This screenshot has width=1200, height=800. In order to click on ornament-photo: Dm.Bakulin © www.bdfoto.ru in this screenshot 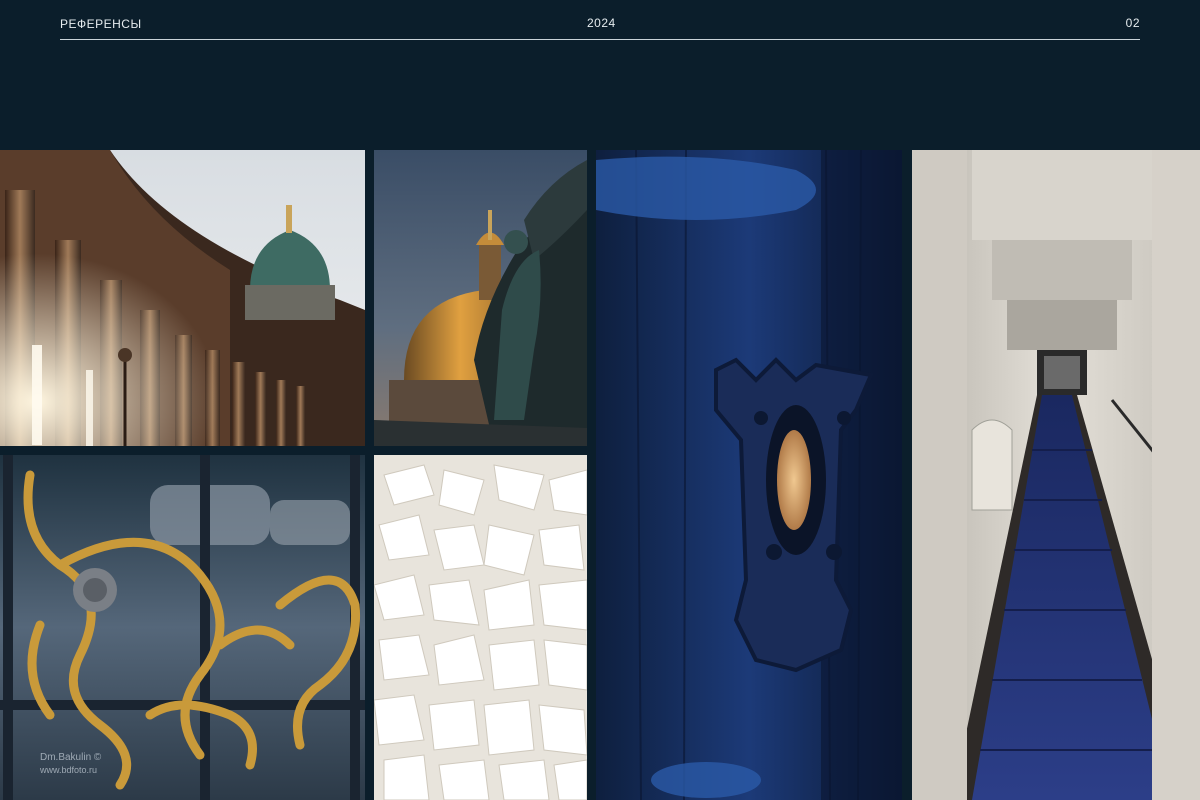, I will do `click(182, 627)`.